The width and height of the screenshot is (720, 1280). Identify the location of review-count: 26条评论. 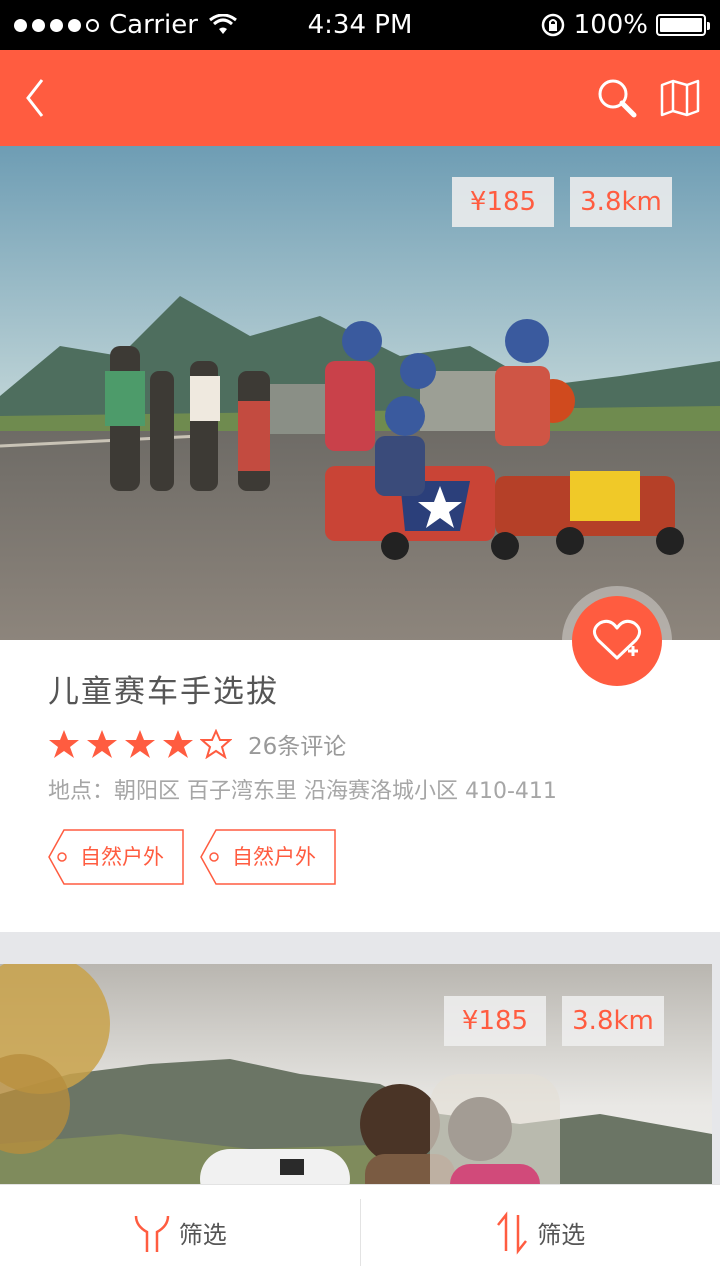
(297, 747).